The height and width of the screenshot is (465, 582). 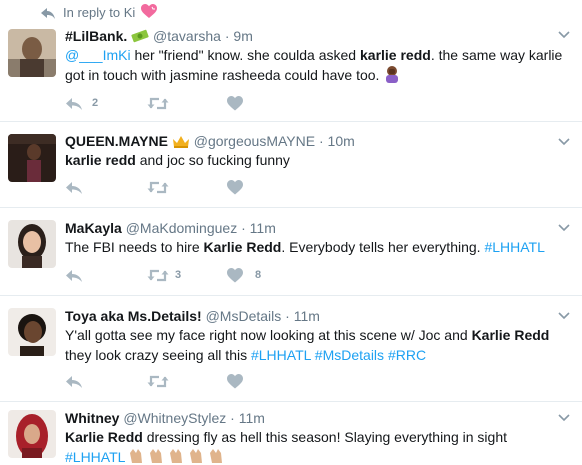 What do you see at coordinates (149, 11) in the screenshot?
I see `pink-heart-emoji` at bounding box center [149, 11].